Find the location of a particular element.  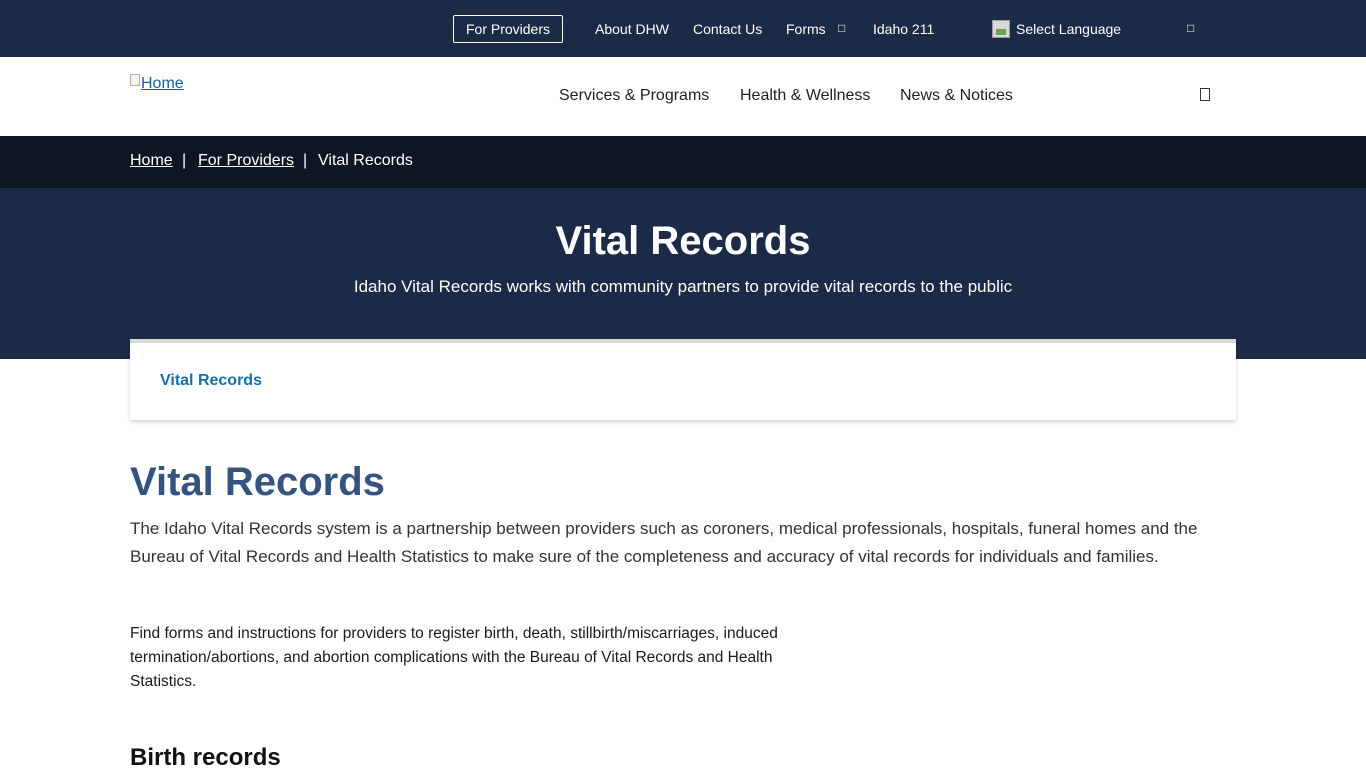

hero-title: Vital Records is located at coordinates (683, 241).